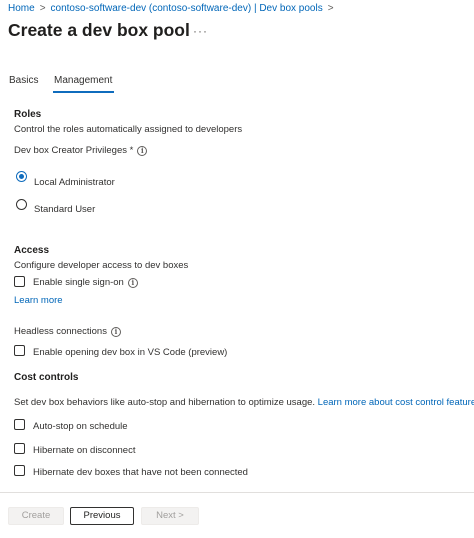  What do you see at coordinates (83, 80) in the screenshot?
I see `tab-management: Management` at bounding box center [83, 80].